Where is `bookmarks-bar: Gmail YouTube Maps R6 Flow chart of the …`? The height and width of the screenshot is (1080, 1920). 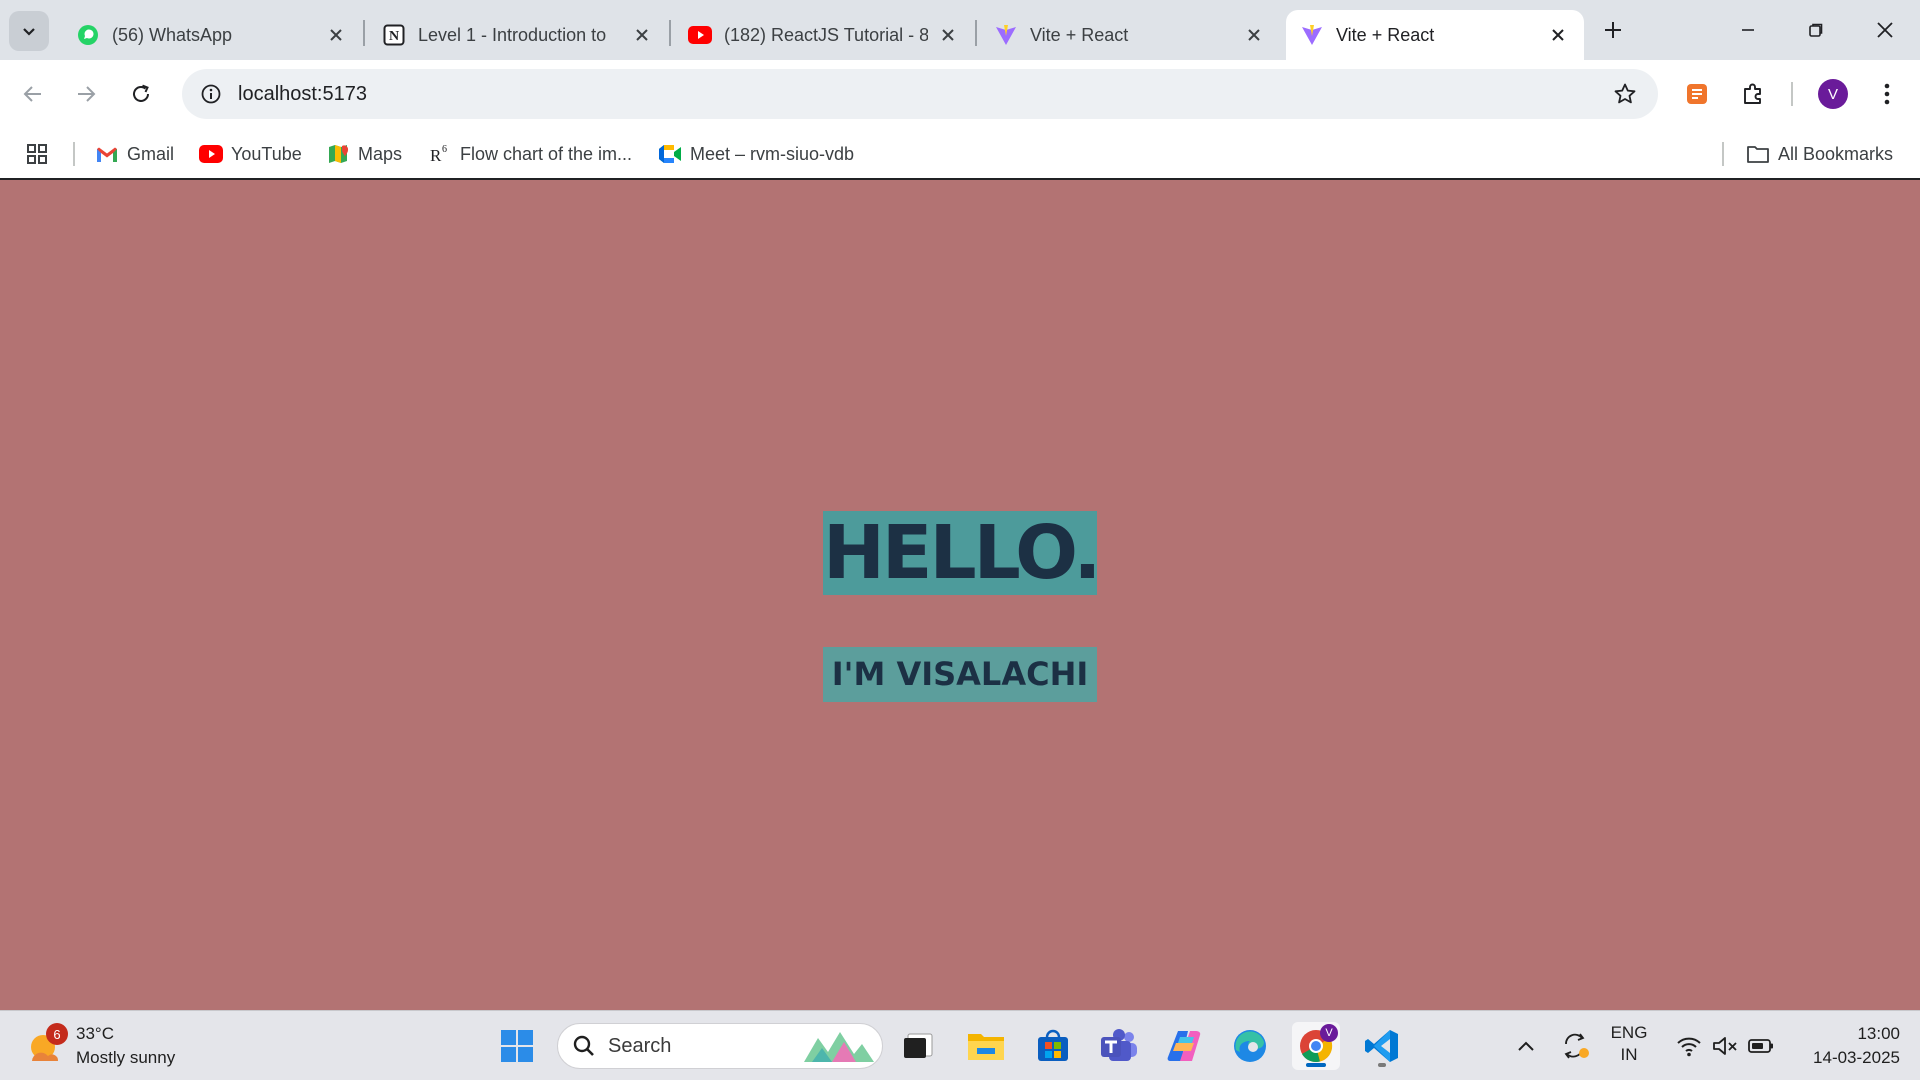
bookmarks-bar: Gmail YouTube Maps R6 Flow chart of the … is located at coordinates (960, 154).